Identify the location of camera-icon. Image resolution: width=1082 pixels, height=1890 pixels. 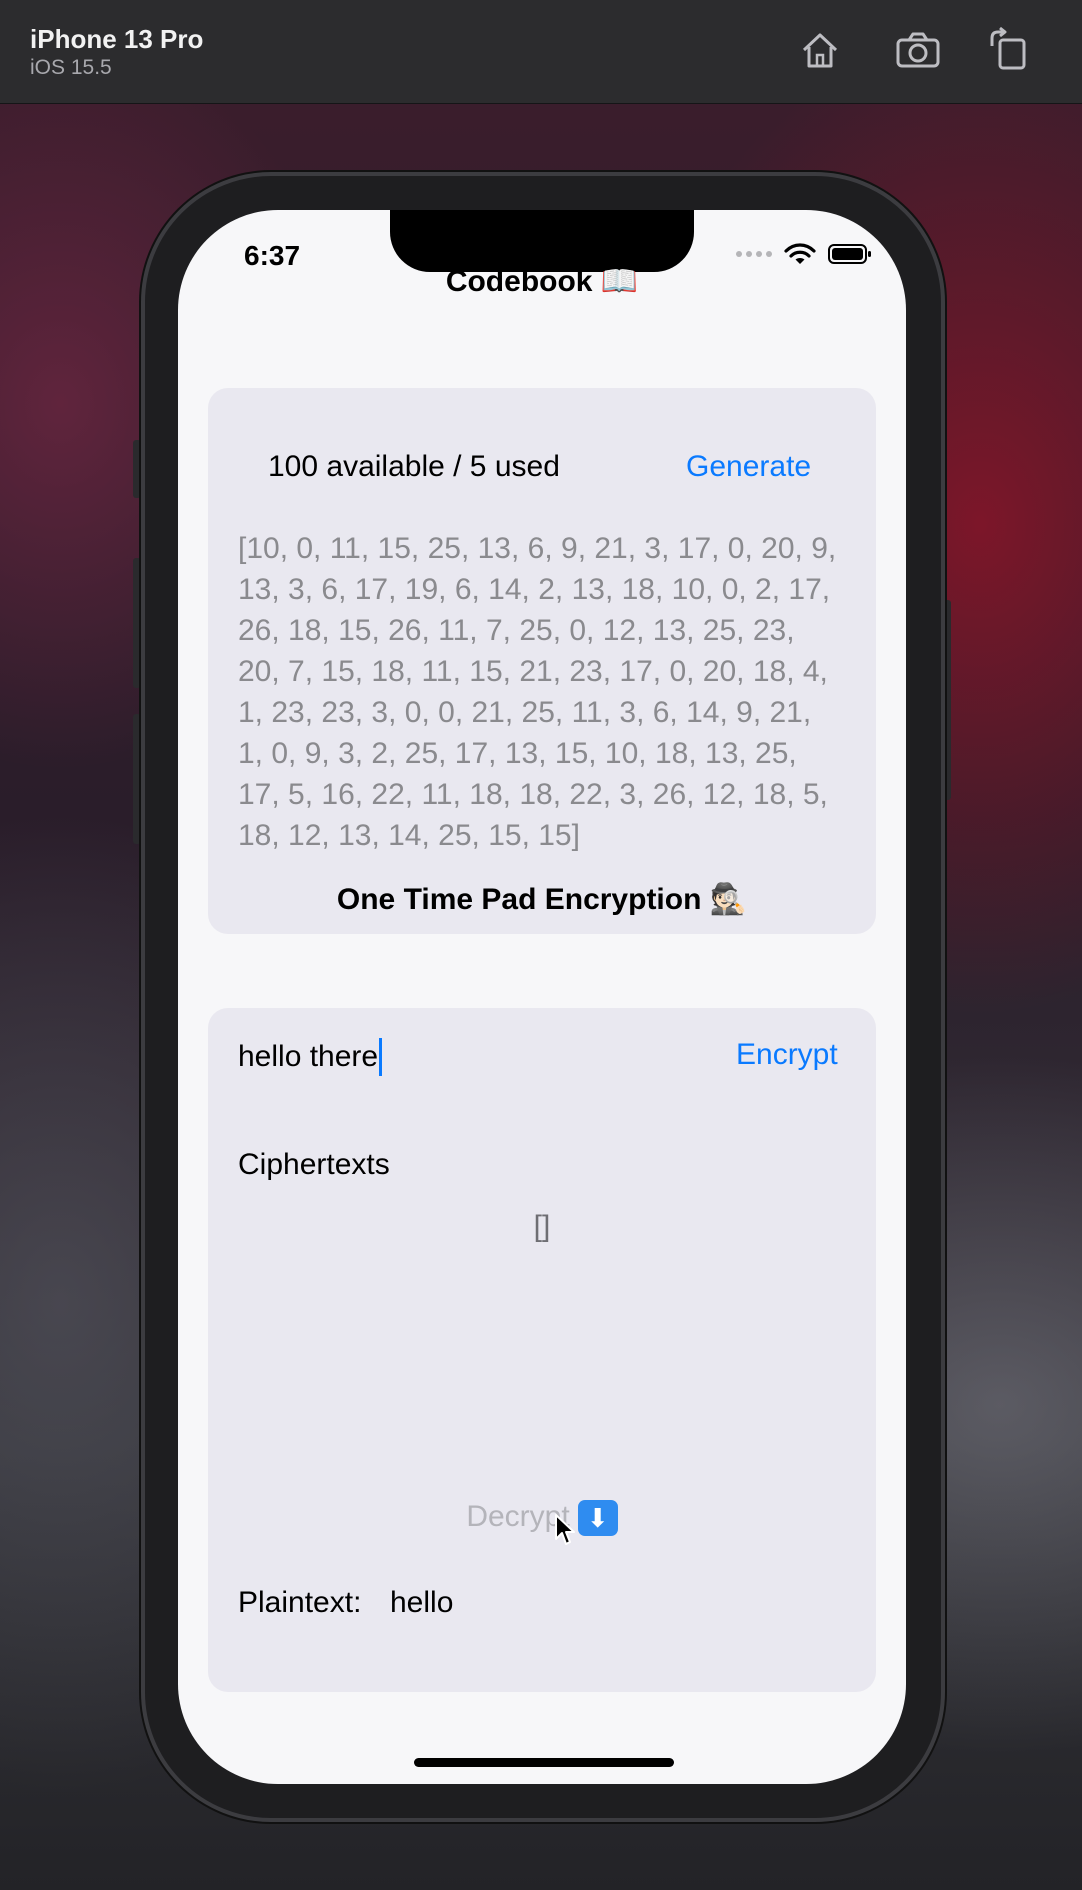
(918, 50).